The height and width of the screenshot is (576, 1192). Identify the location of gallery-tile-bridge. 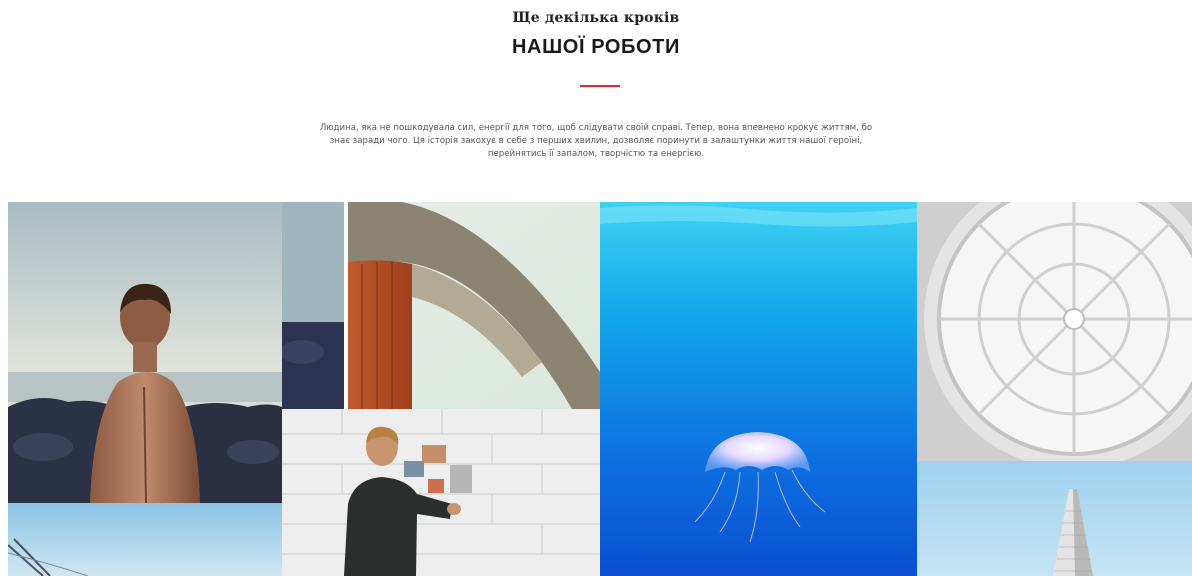
(145, 539).